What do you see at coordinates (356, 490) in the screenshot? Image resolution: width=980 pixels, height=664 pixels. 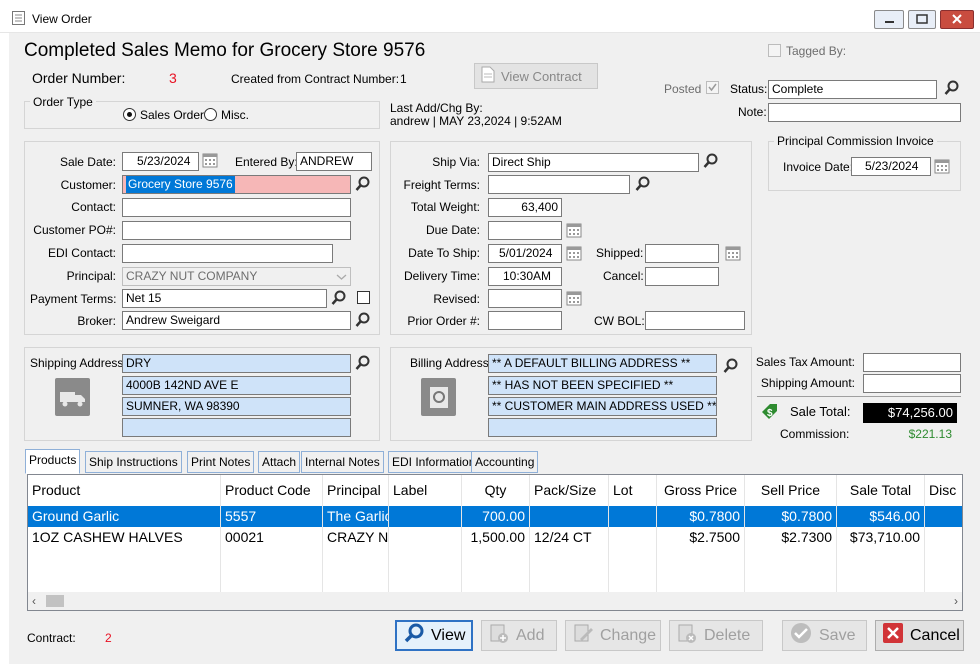 I see `column-header-principal: Principal` at bounding box center [356, 490].